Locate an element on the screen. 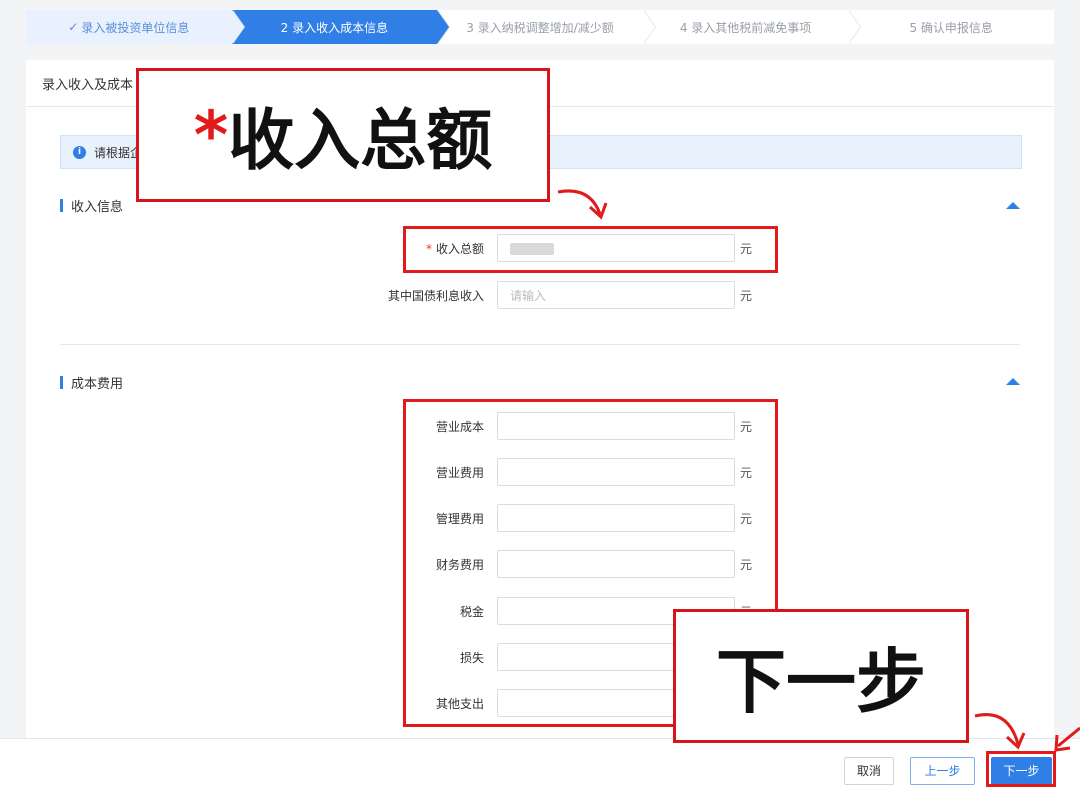 This screenshot has height=796, width=1080. section-title-income: 收入信息 is located at coordinates (91, 205).